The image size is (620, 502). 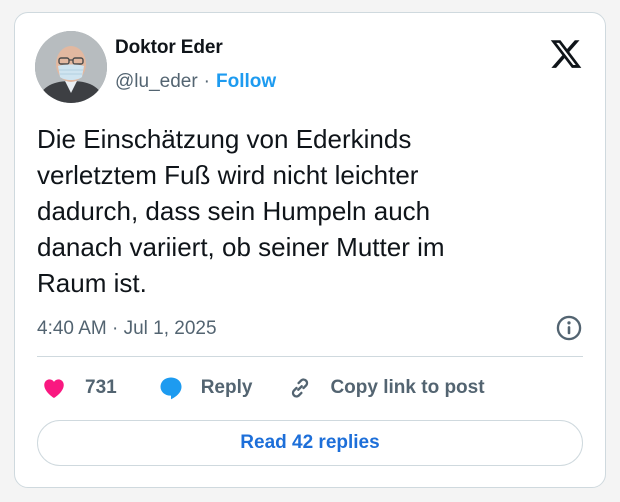 I want to click on like-button: 731, so click(x=79, y=388).